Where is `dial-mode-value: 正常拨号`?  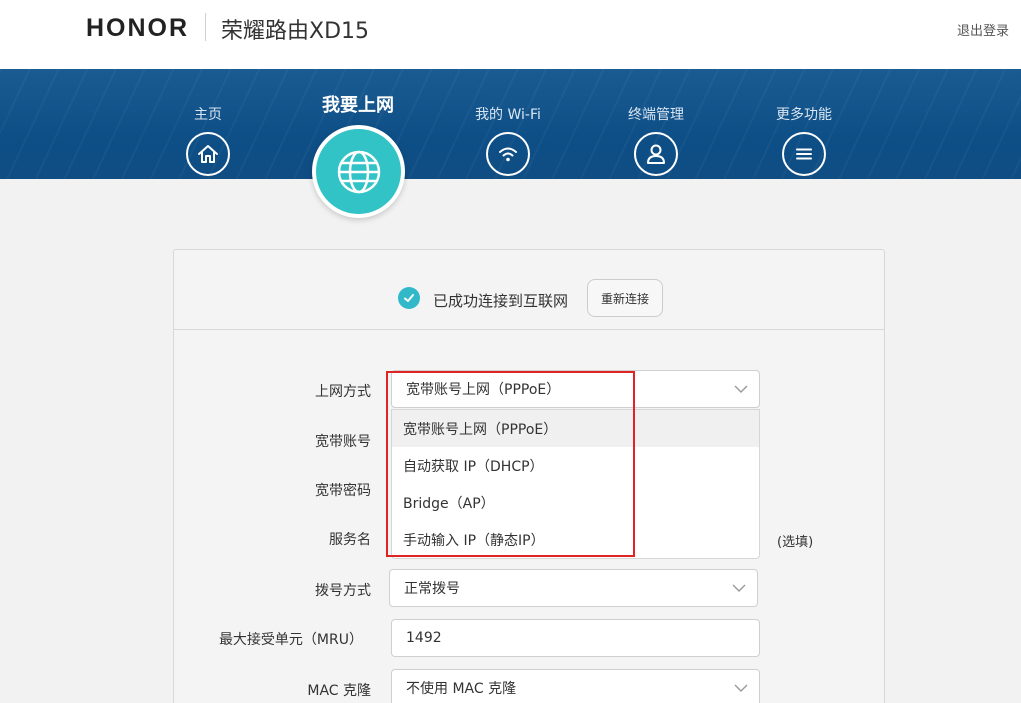
dial-mode-value: 正常拨号 is located at coordinates (432, 589).